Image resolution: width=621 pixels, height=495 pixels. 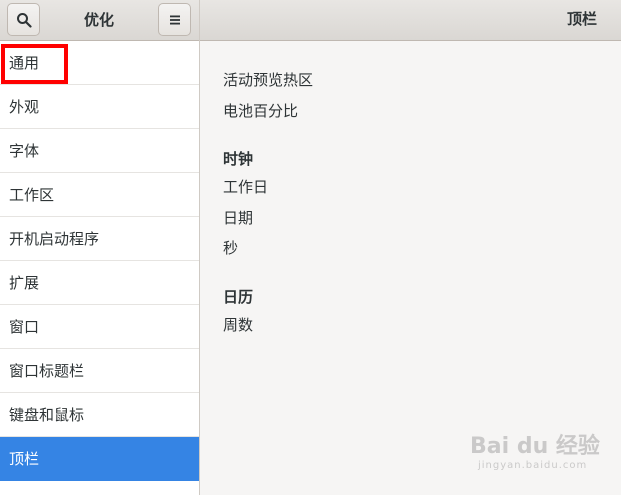 What do you see at coordinates (260, 110) in the screenshot?
I see `option-battery-percentage: 电池百分比` at bounding box center [260, 110].